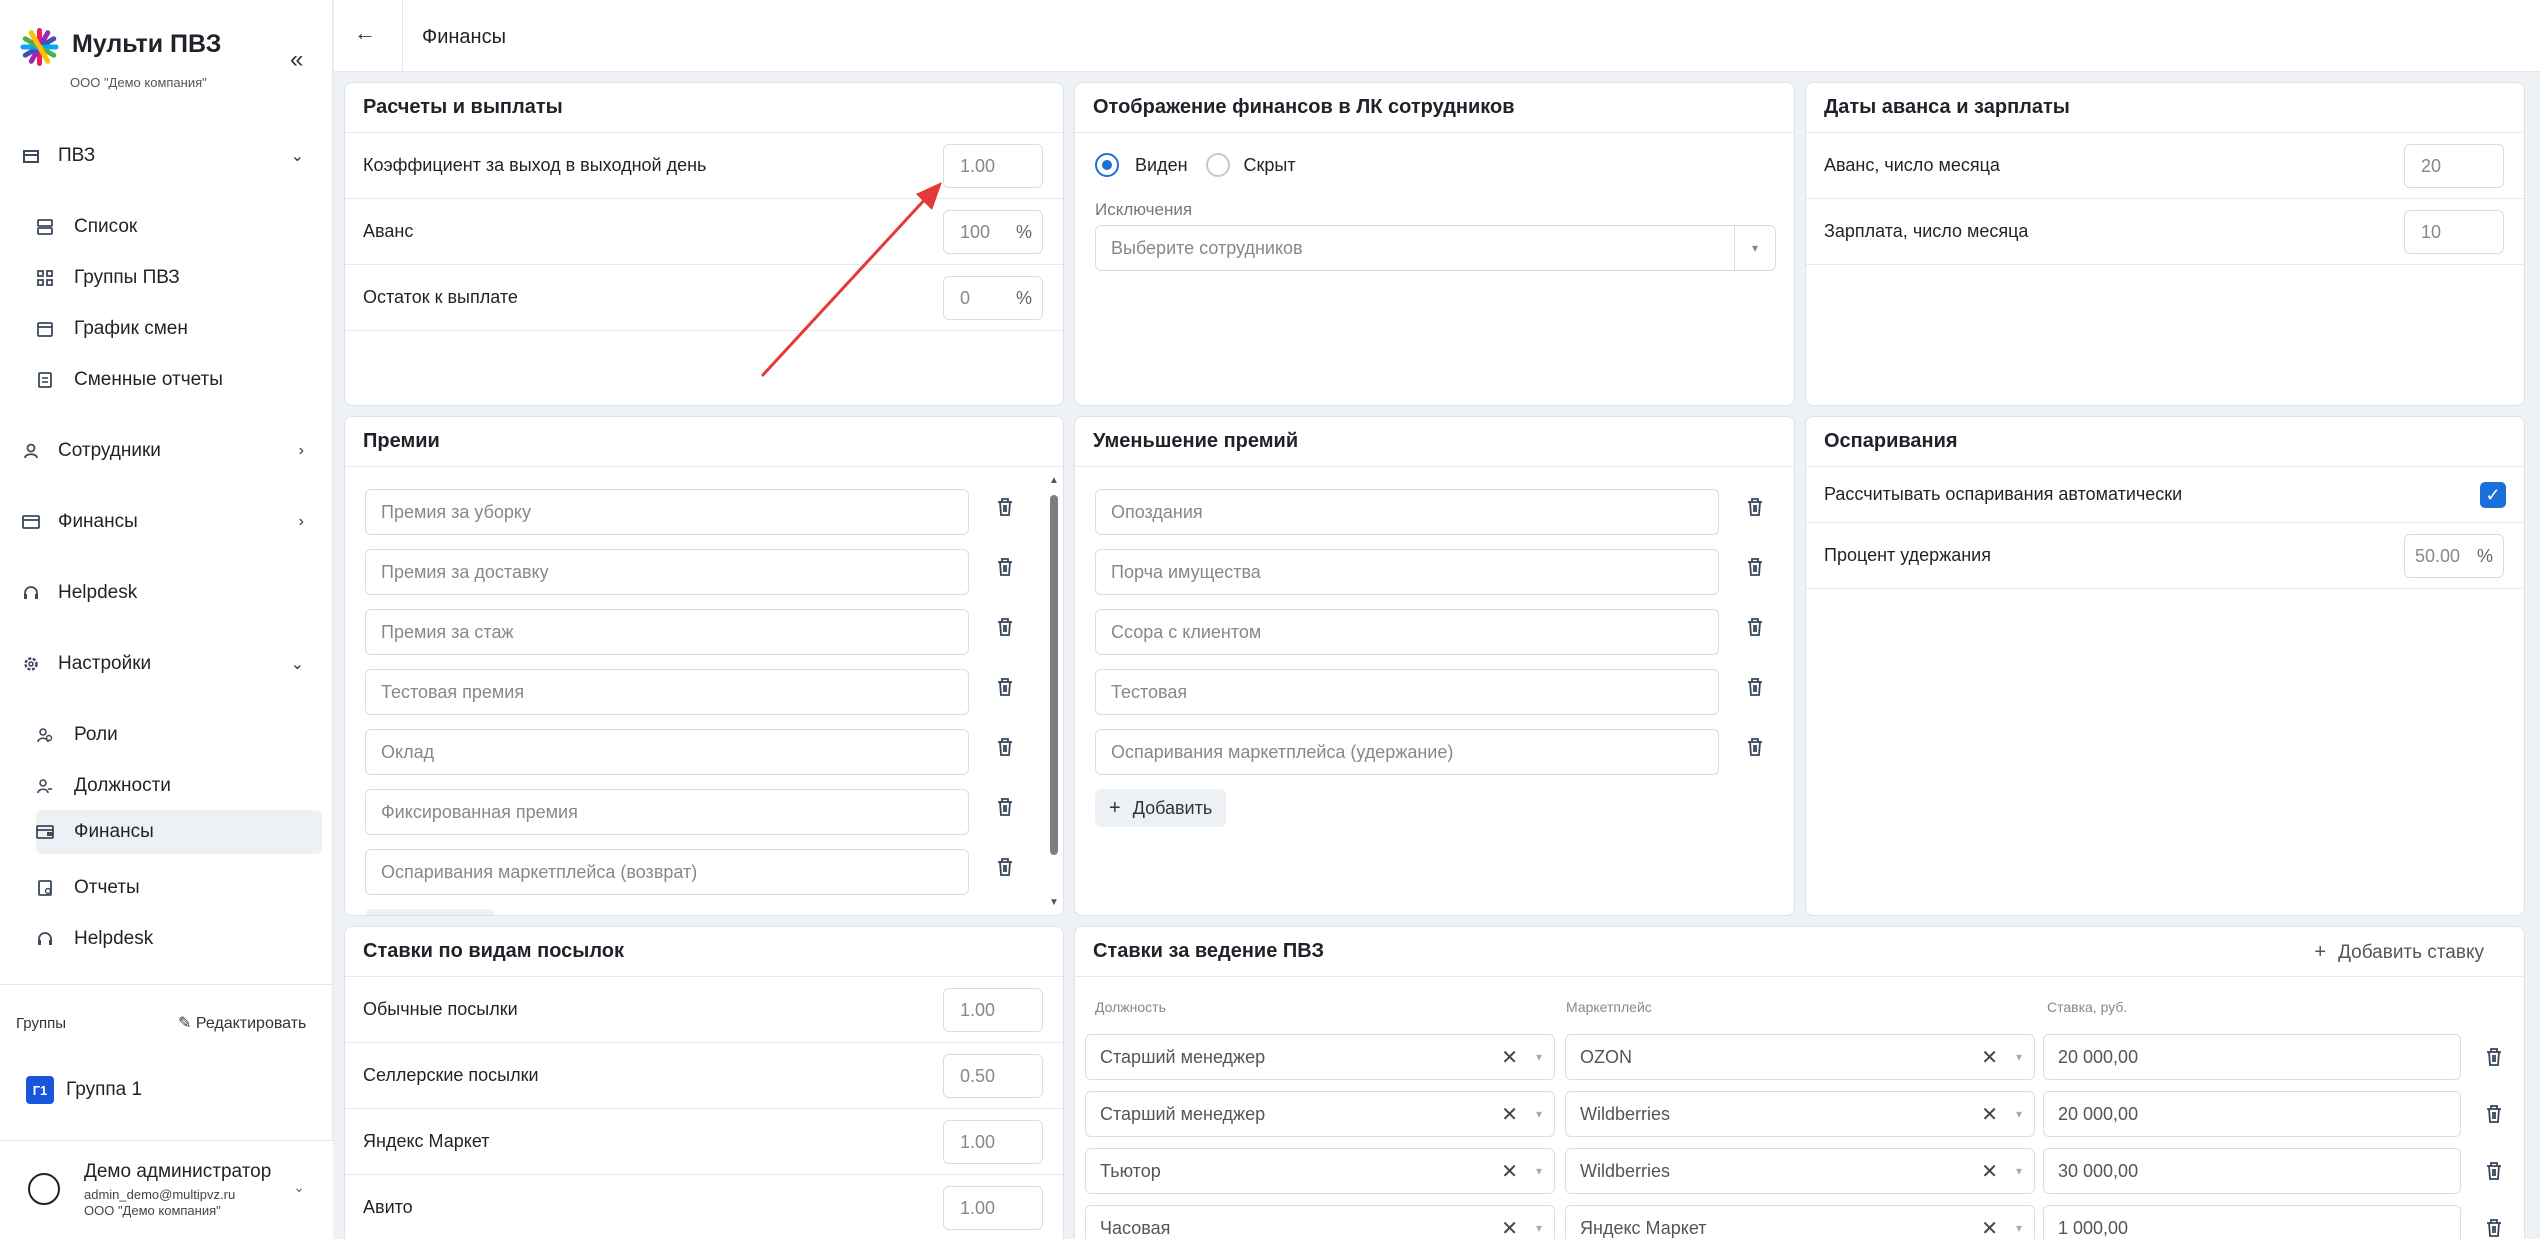  Describe the element at coordinates (1107, 165) in the screenshot. I see `radio-visible` at that location.